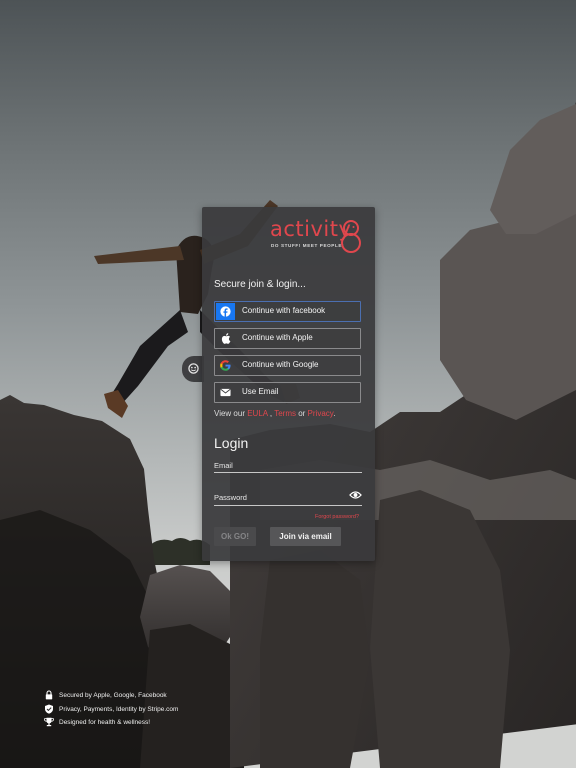 Image resolution: width=576 pixels, height=768 pixels. I want to click on privacy-link: Privacy, so click(321, 413).